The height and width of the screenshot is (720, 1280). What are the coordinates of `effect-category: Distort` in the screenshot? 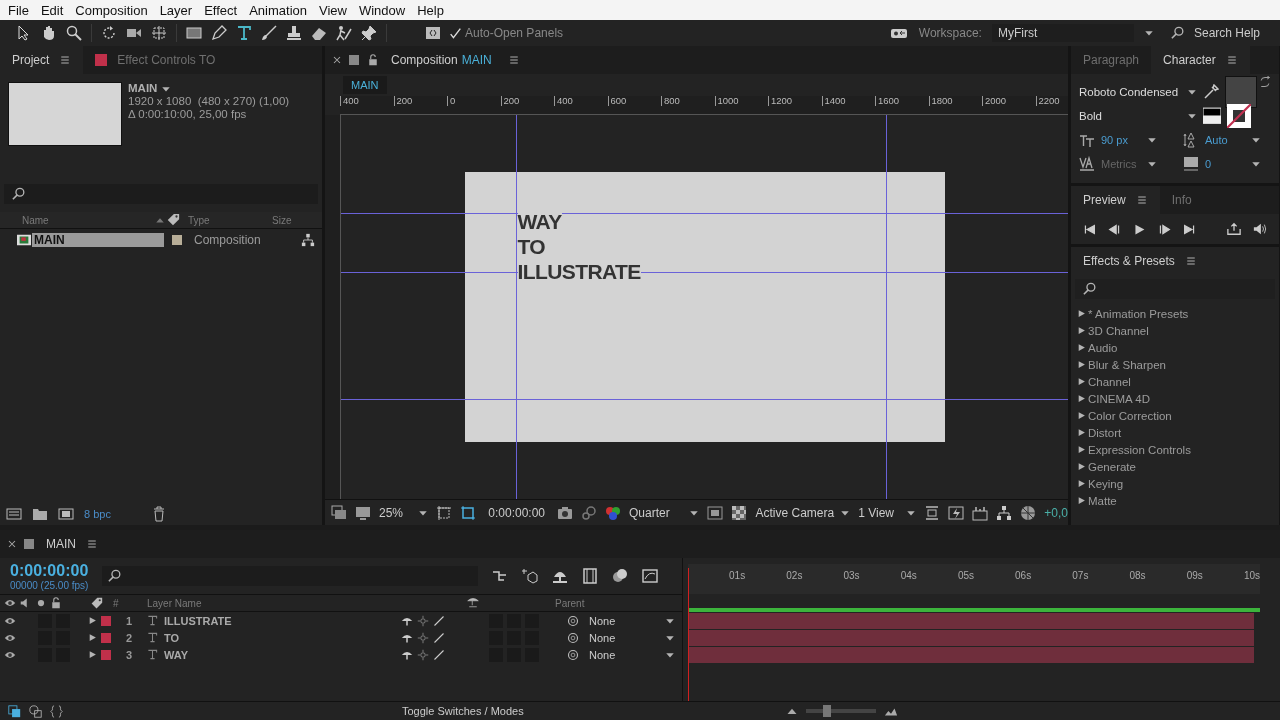 It's located at (1105, 432).